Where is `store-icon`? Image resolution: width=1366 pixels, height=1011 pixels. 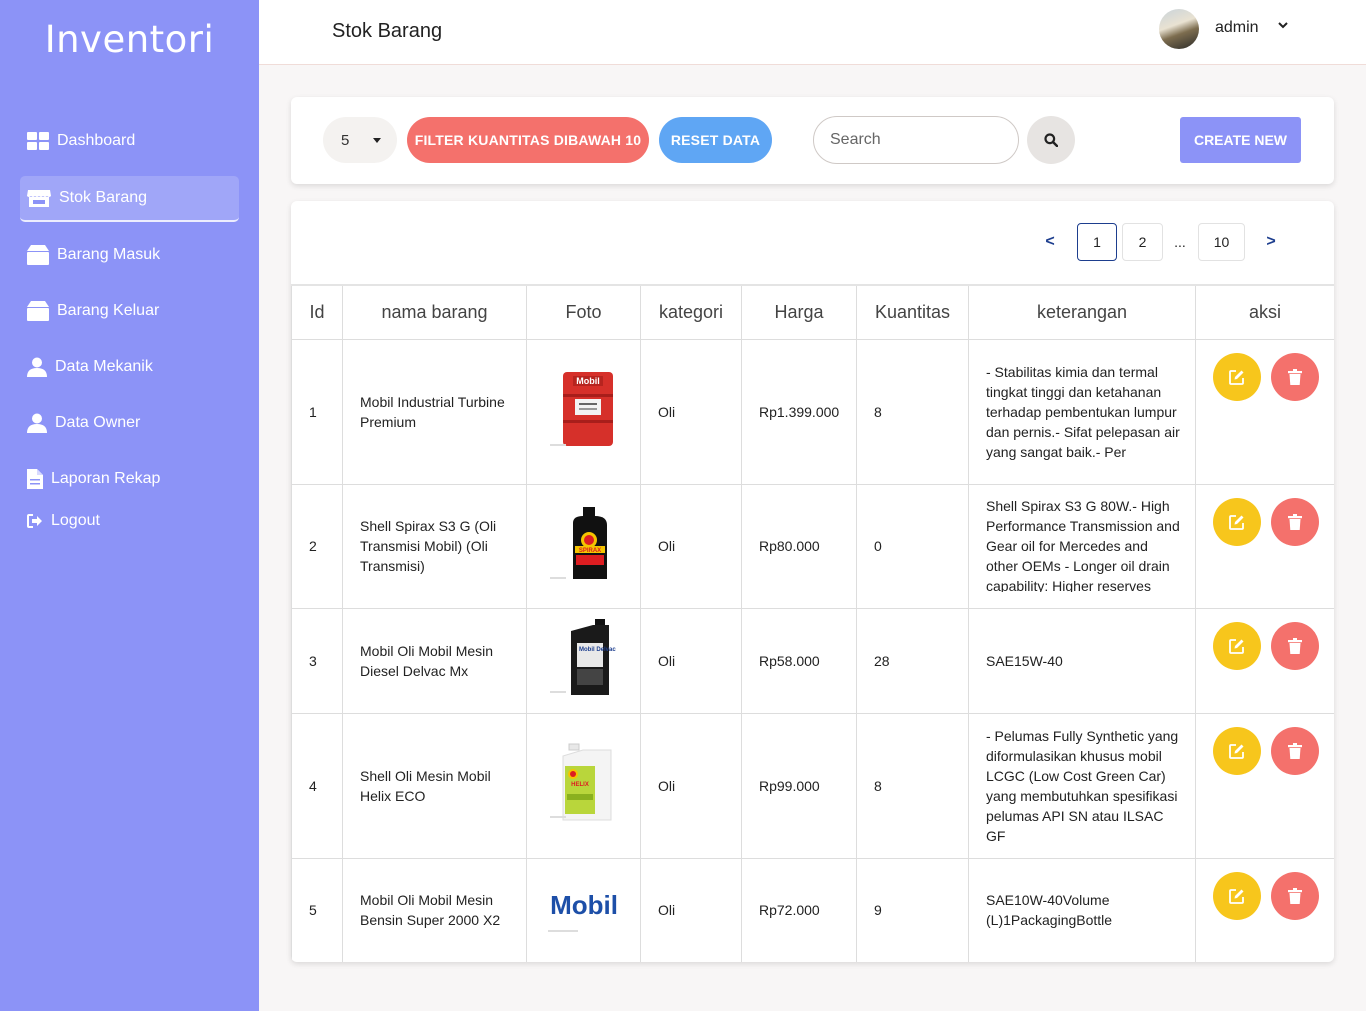 store-icon is located at coordinates (39, 198).